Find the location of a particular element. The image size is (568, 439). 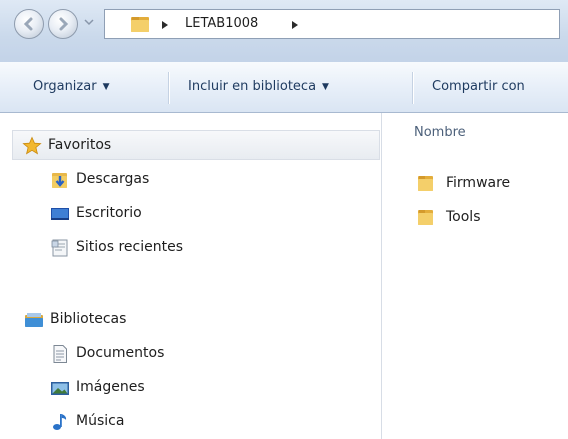

address-strip: LETAB1008 is located at coordinates (284, 31).